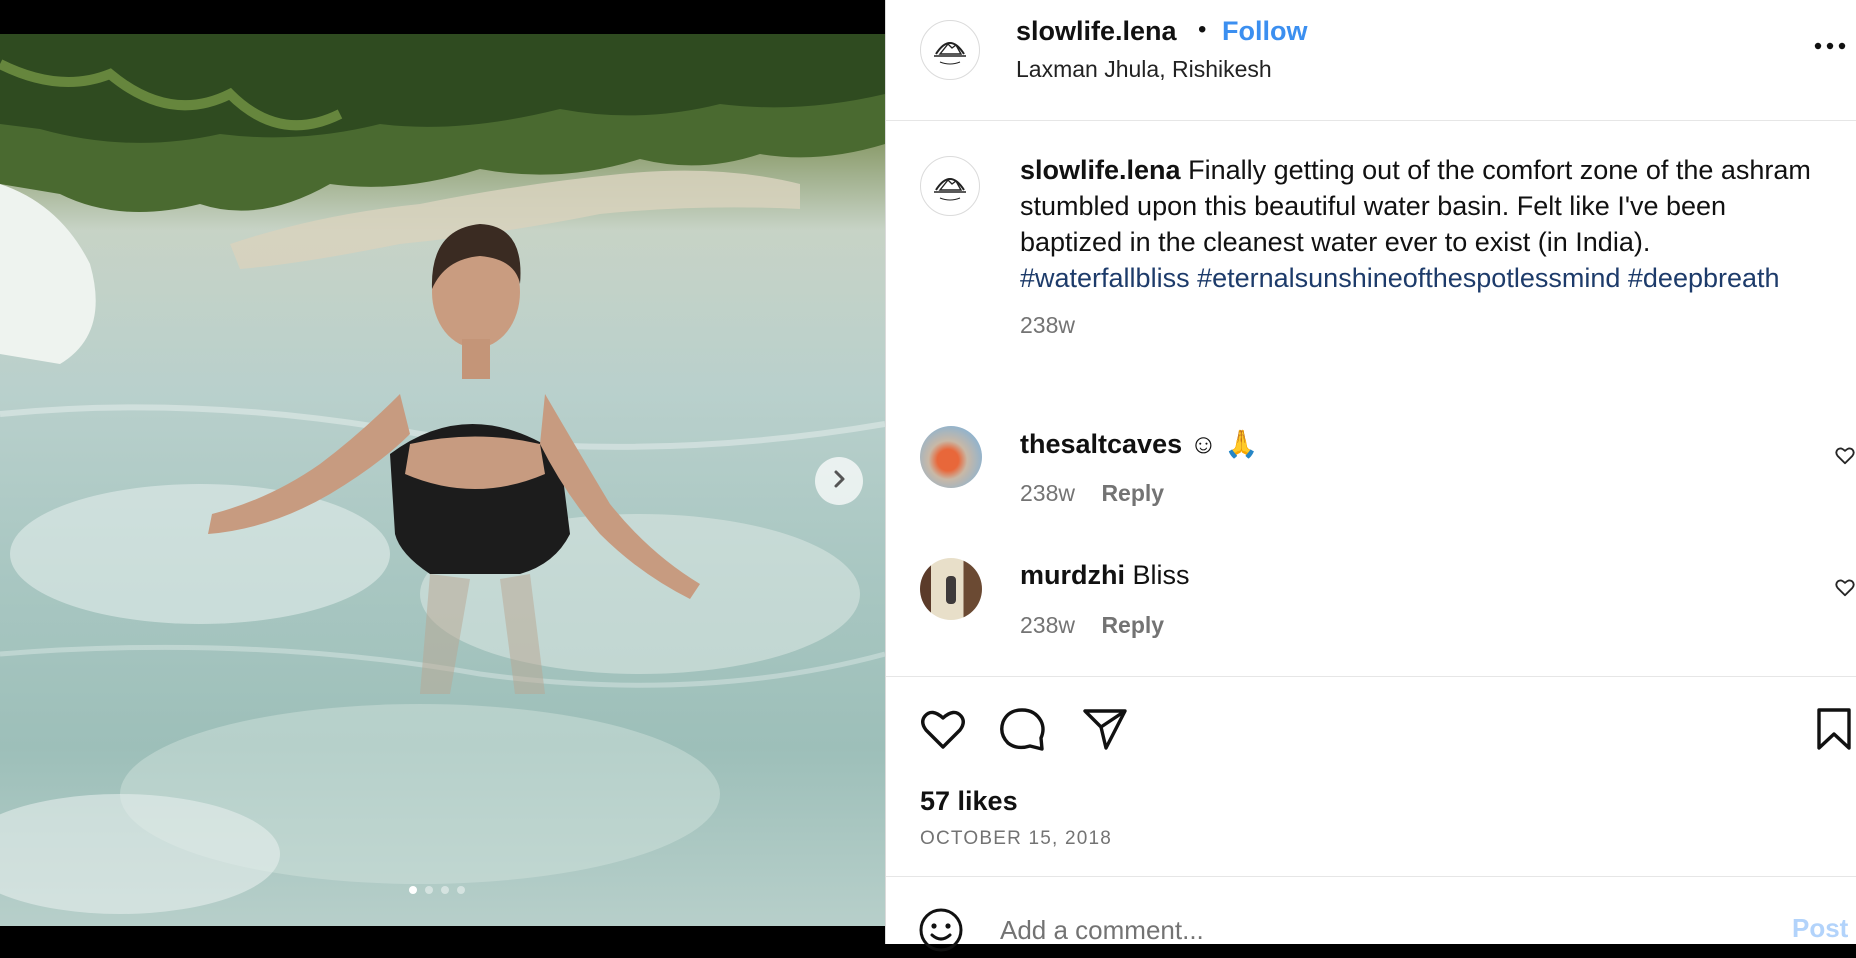  I want to click on hashtag-link: #deepbreath, so click(1704, 278).